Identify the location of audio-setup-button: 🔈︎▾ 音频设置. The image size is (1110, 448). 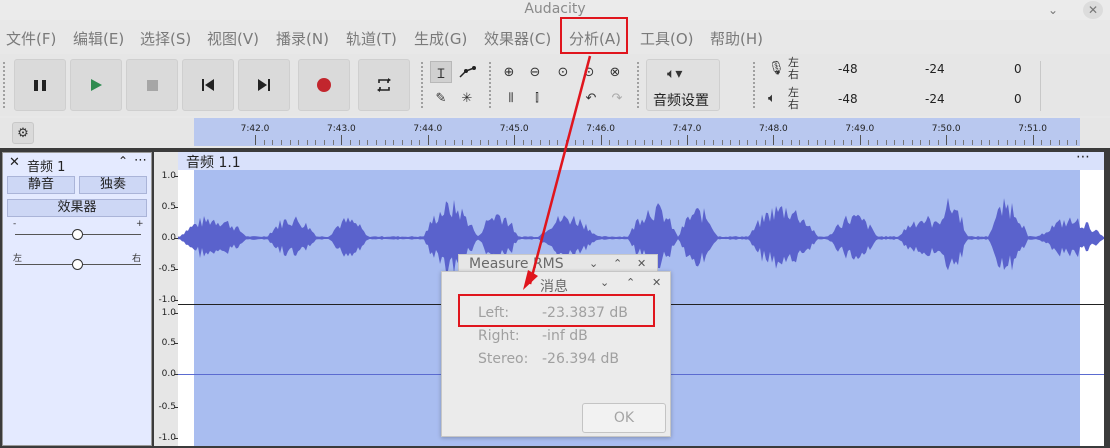
(683, 85).